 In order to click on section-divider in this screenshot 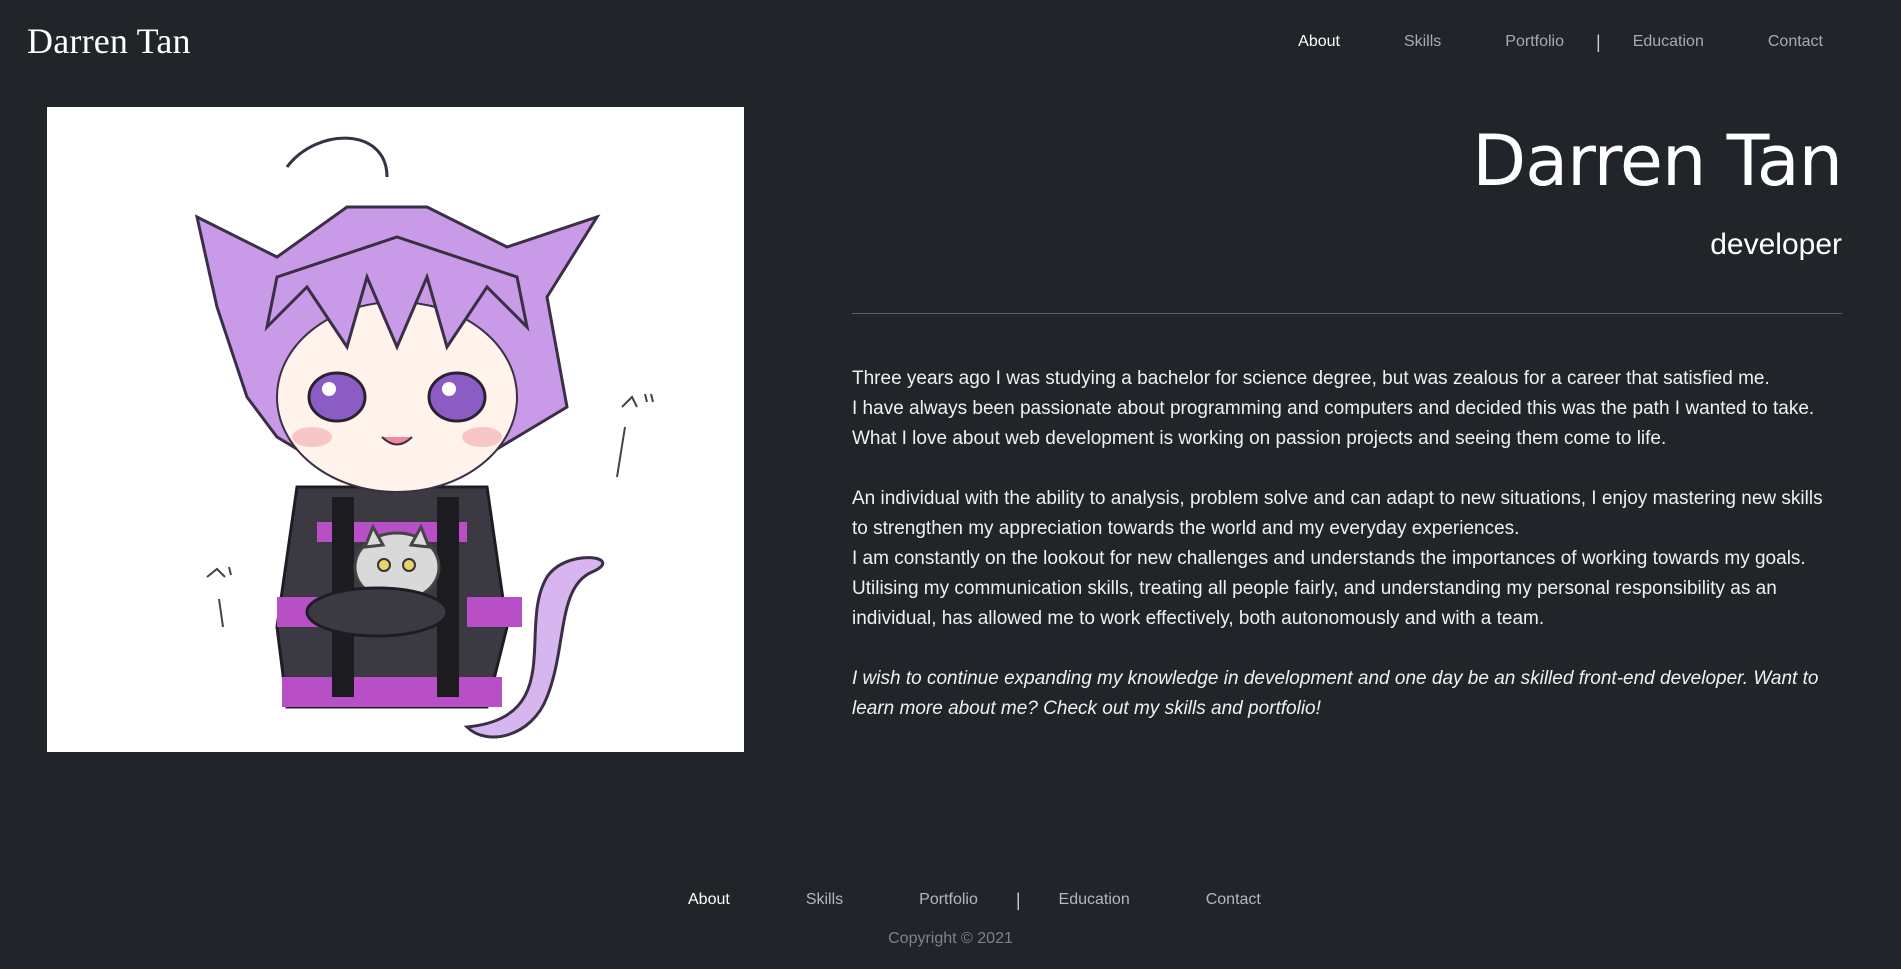, I will do `click(1347, 313)`.